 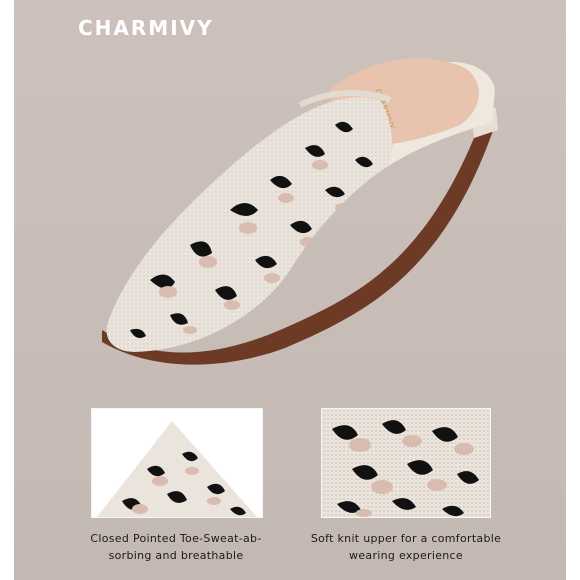 I want to click on pointed-toe-image, so click(x=177, y=463).